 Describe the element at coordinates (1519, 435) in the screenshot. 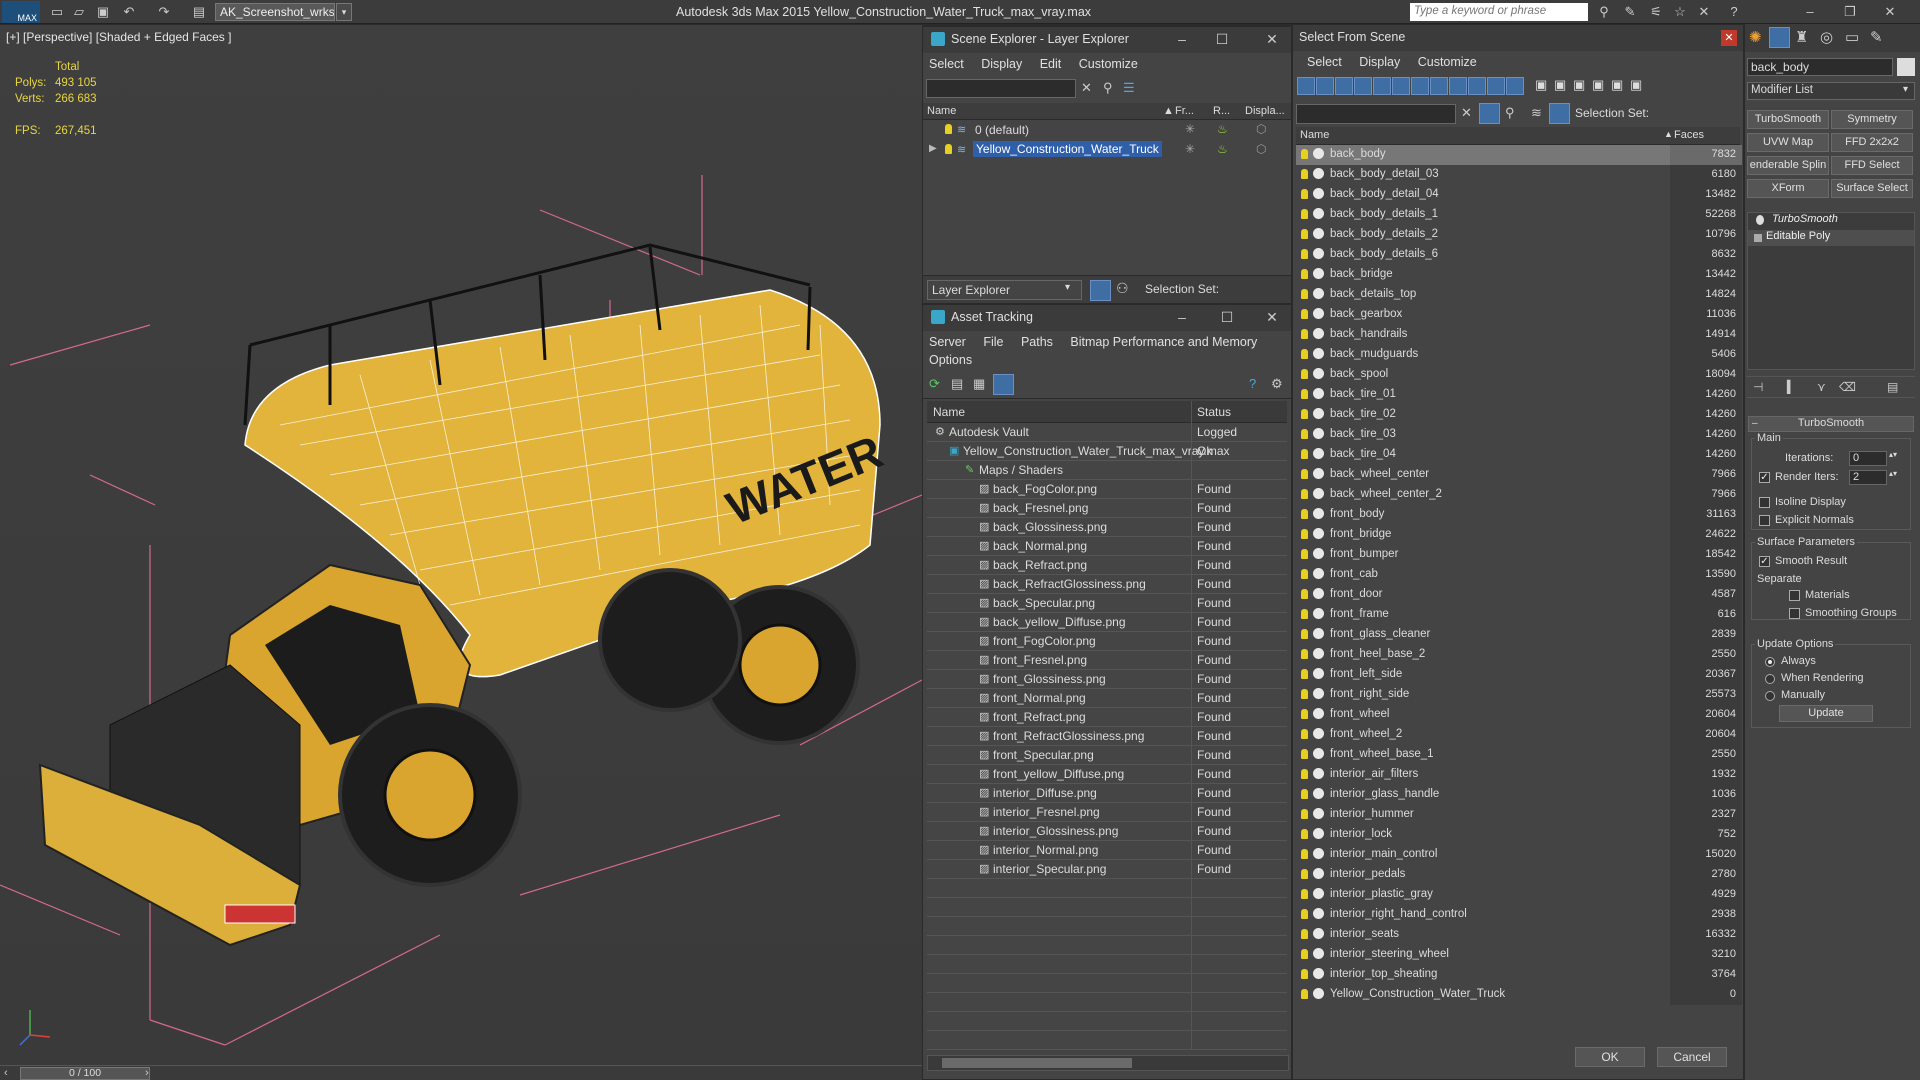

I see `object-row: back_tire_03 14260` at that location.